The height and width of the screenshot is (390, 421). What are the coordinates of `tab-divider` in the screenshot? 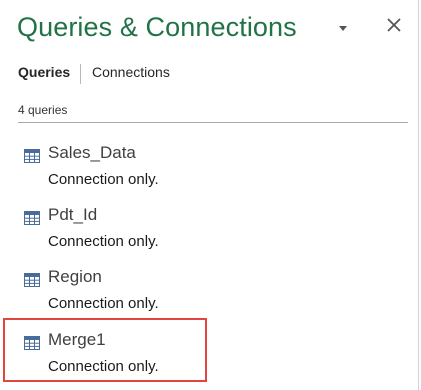 It's located at (80, 74).